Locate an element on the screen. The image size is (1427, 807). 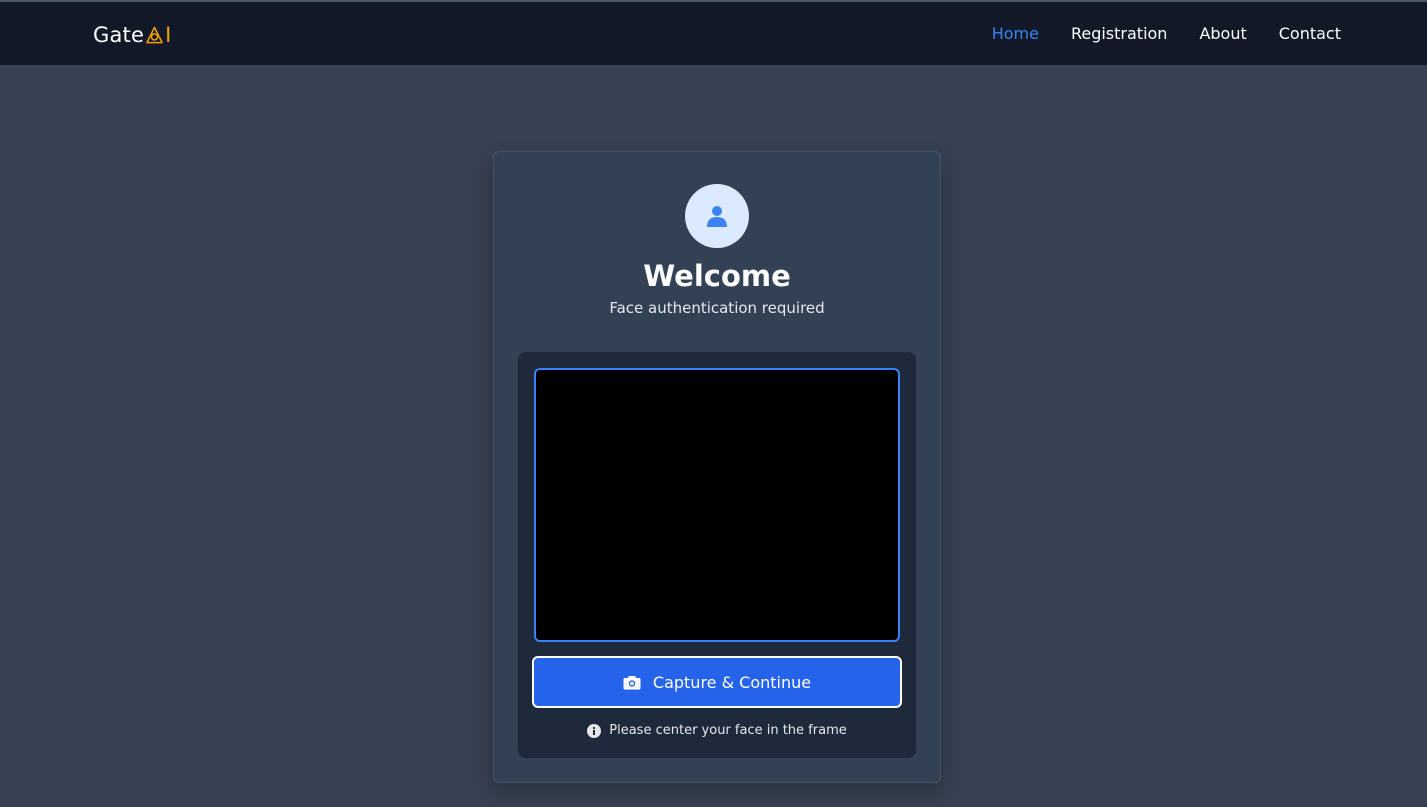
info-icon is located at coordinates (594, 731).